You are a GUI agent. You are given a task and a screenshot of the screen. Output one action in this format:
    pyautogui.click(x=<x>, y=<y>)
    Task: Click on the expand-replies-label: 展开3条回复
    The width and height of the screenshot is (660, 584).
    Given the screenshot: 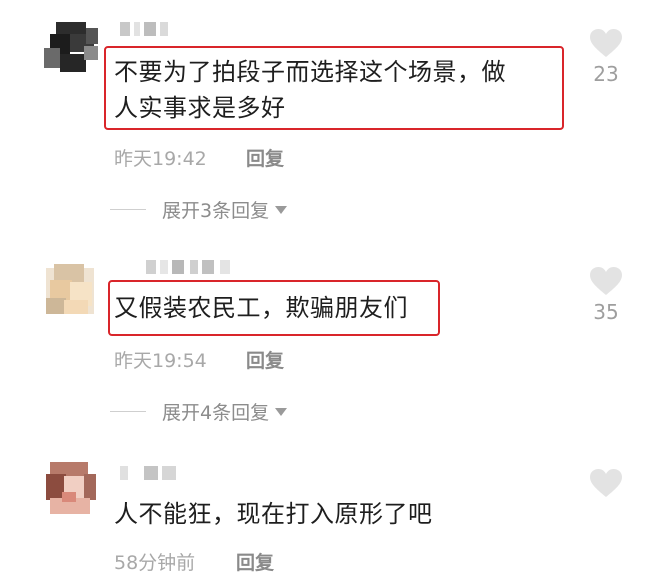 What is the action you would take?
    pyautogui.click(x=216, y=211)
    